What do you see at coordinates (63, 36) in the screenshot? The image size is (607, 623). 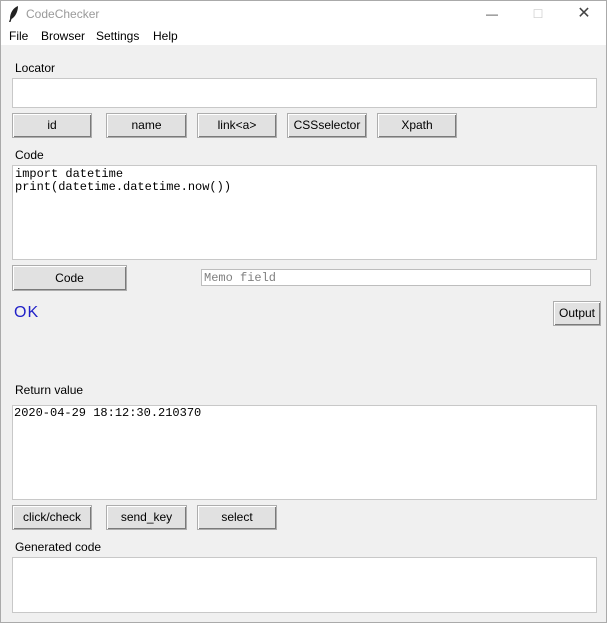 I see `menu-browser: Browser` at bounding box center [63, 36].